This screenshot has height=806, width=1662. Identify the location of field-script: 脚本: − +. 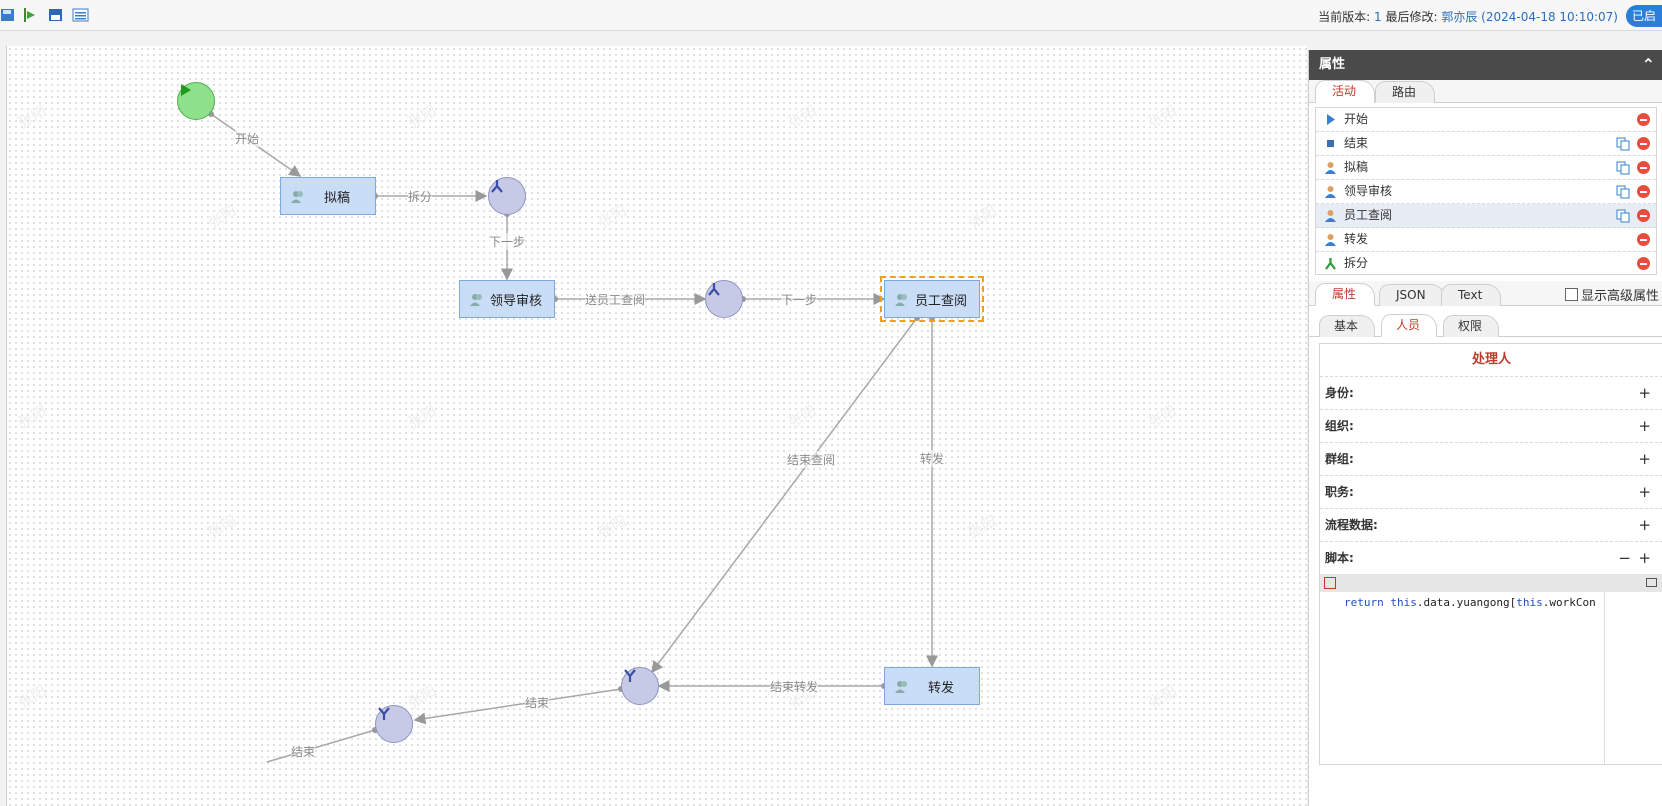
(1491, 558).